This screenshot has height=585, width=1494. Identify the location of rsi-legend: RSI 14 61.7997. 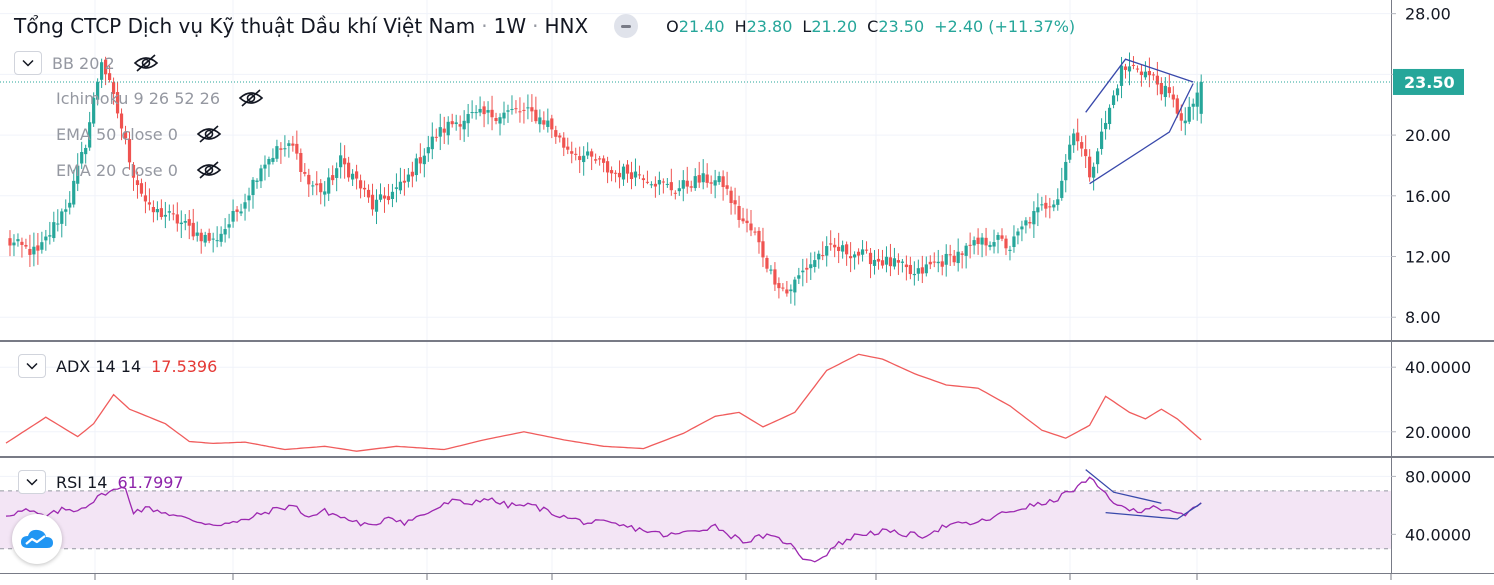
(101, 482).